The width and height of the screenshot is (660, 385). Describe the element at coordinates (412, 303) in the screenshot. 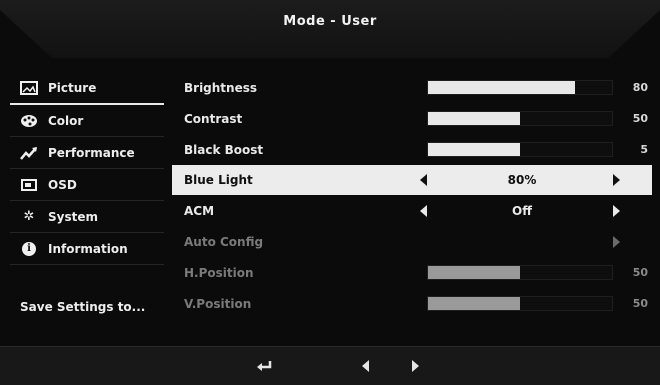

I see `v-position-row: V.Position 50` at that location.